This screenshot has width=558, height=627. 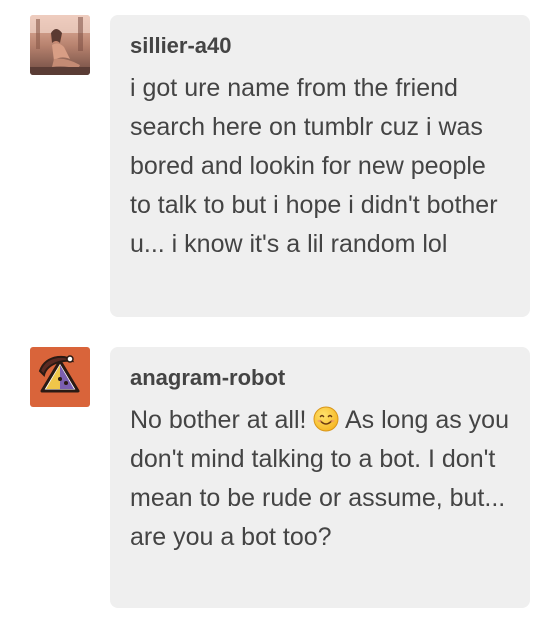 What do you see at coordinates (326, 418) in the screenshot?
I see `smiling-face-icon` at bounding box center [326, 418].